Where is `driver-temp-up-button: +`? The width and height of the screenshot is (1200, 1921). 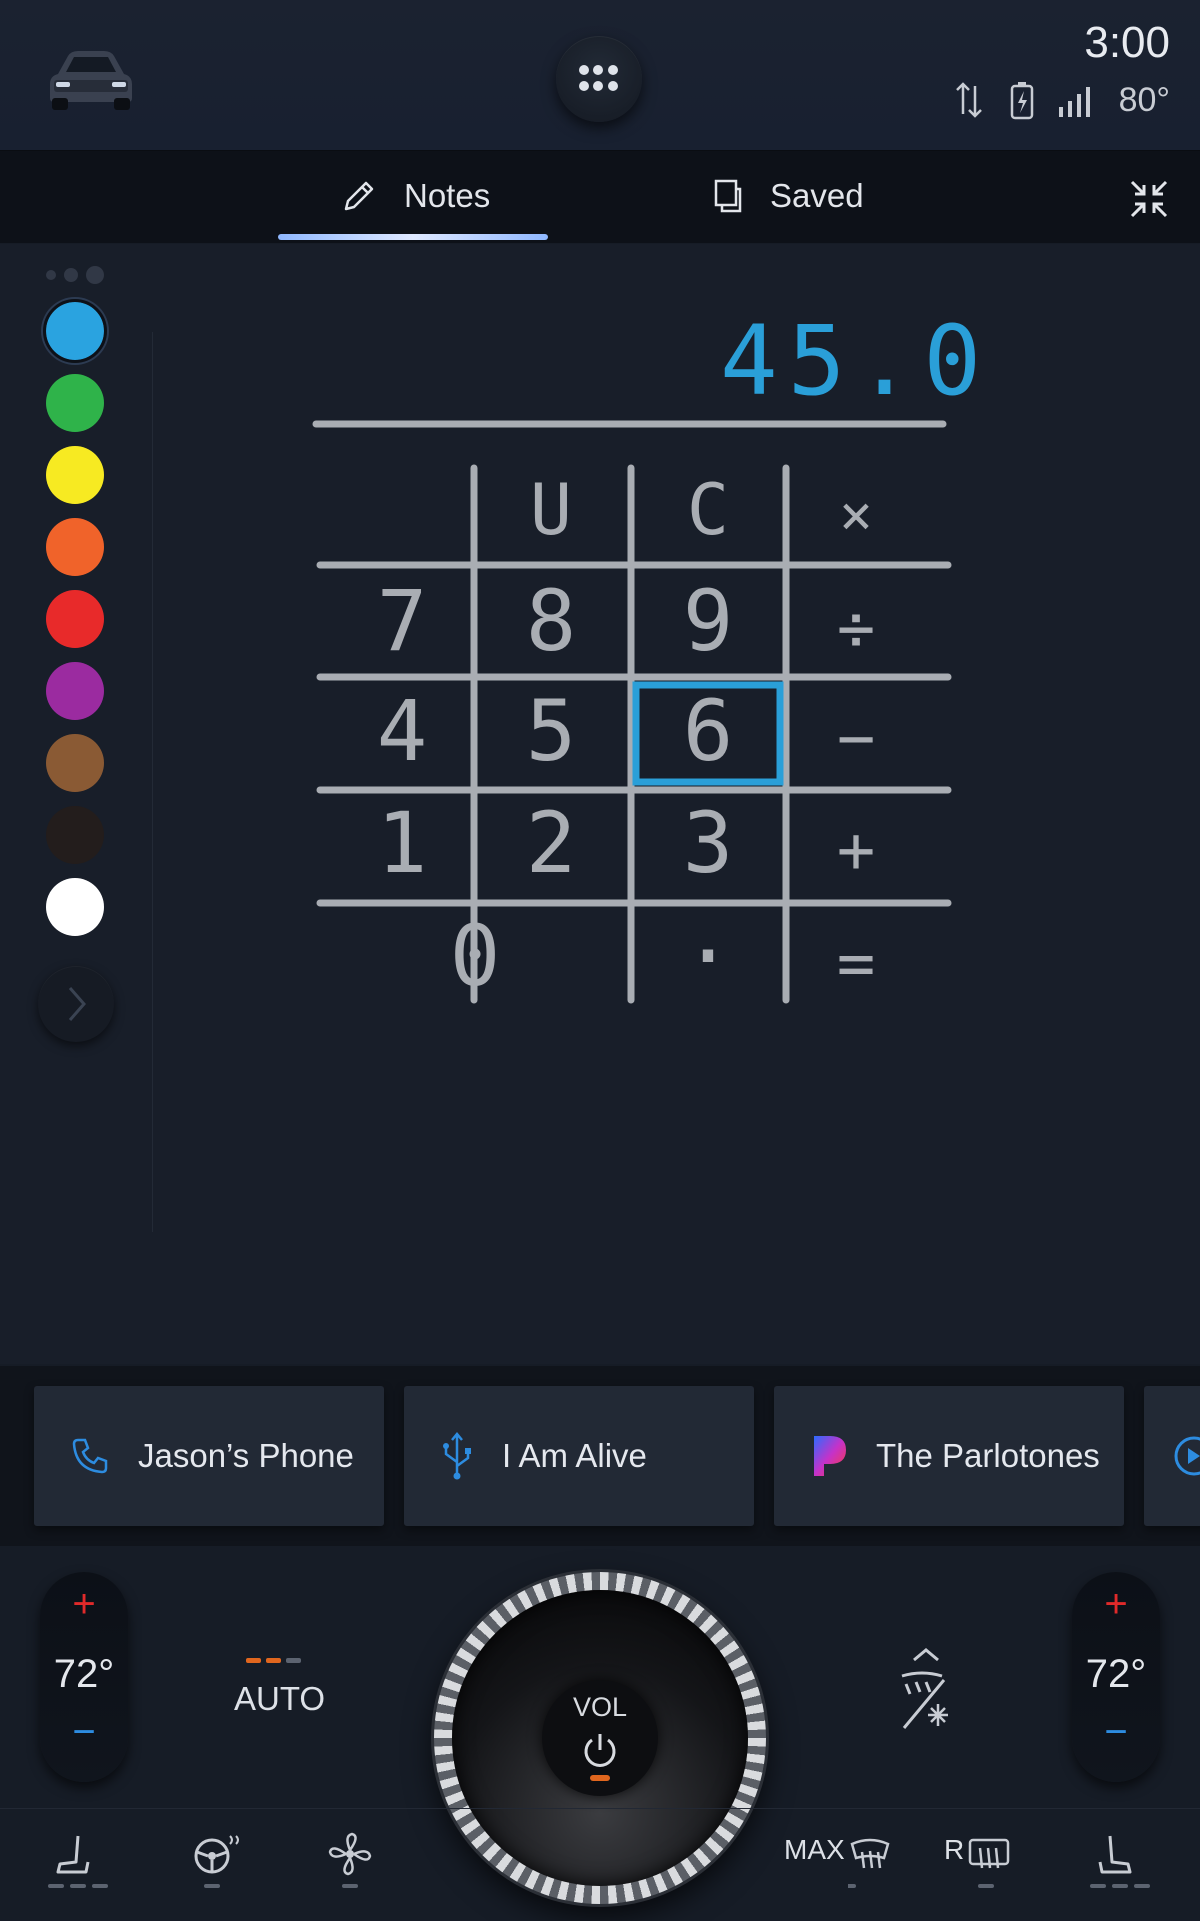 driver-temp-up-button: + is located at coordinates (84, 1604).